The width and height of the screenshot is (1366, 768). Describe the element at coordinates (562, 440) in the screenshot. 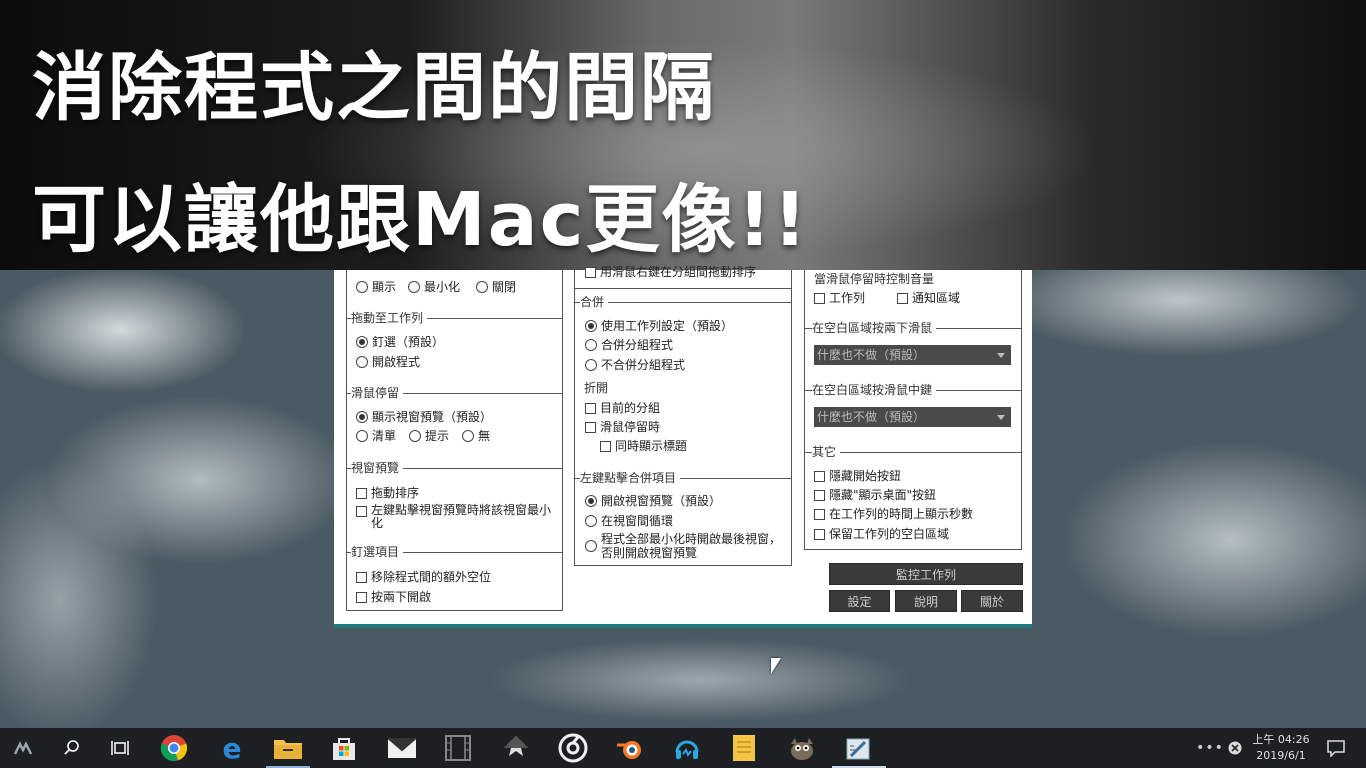

I see `col1-right-border` at that location.